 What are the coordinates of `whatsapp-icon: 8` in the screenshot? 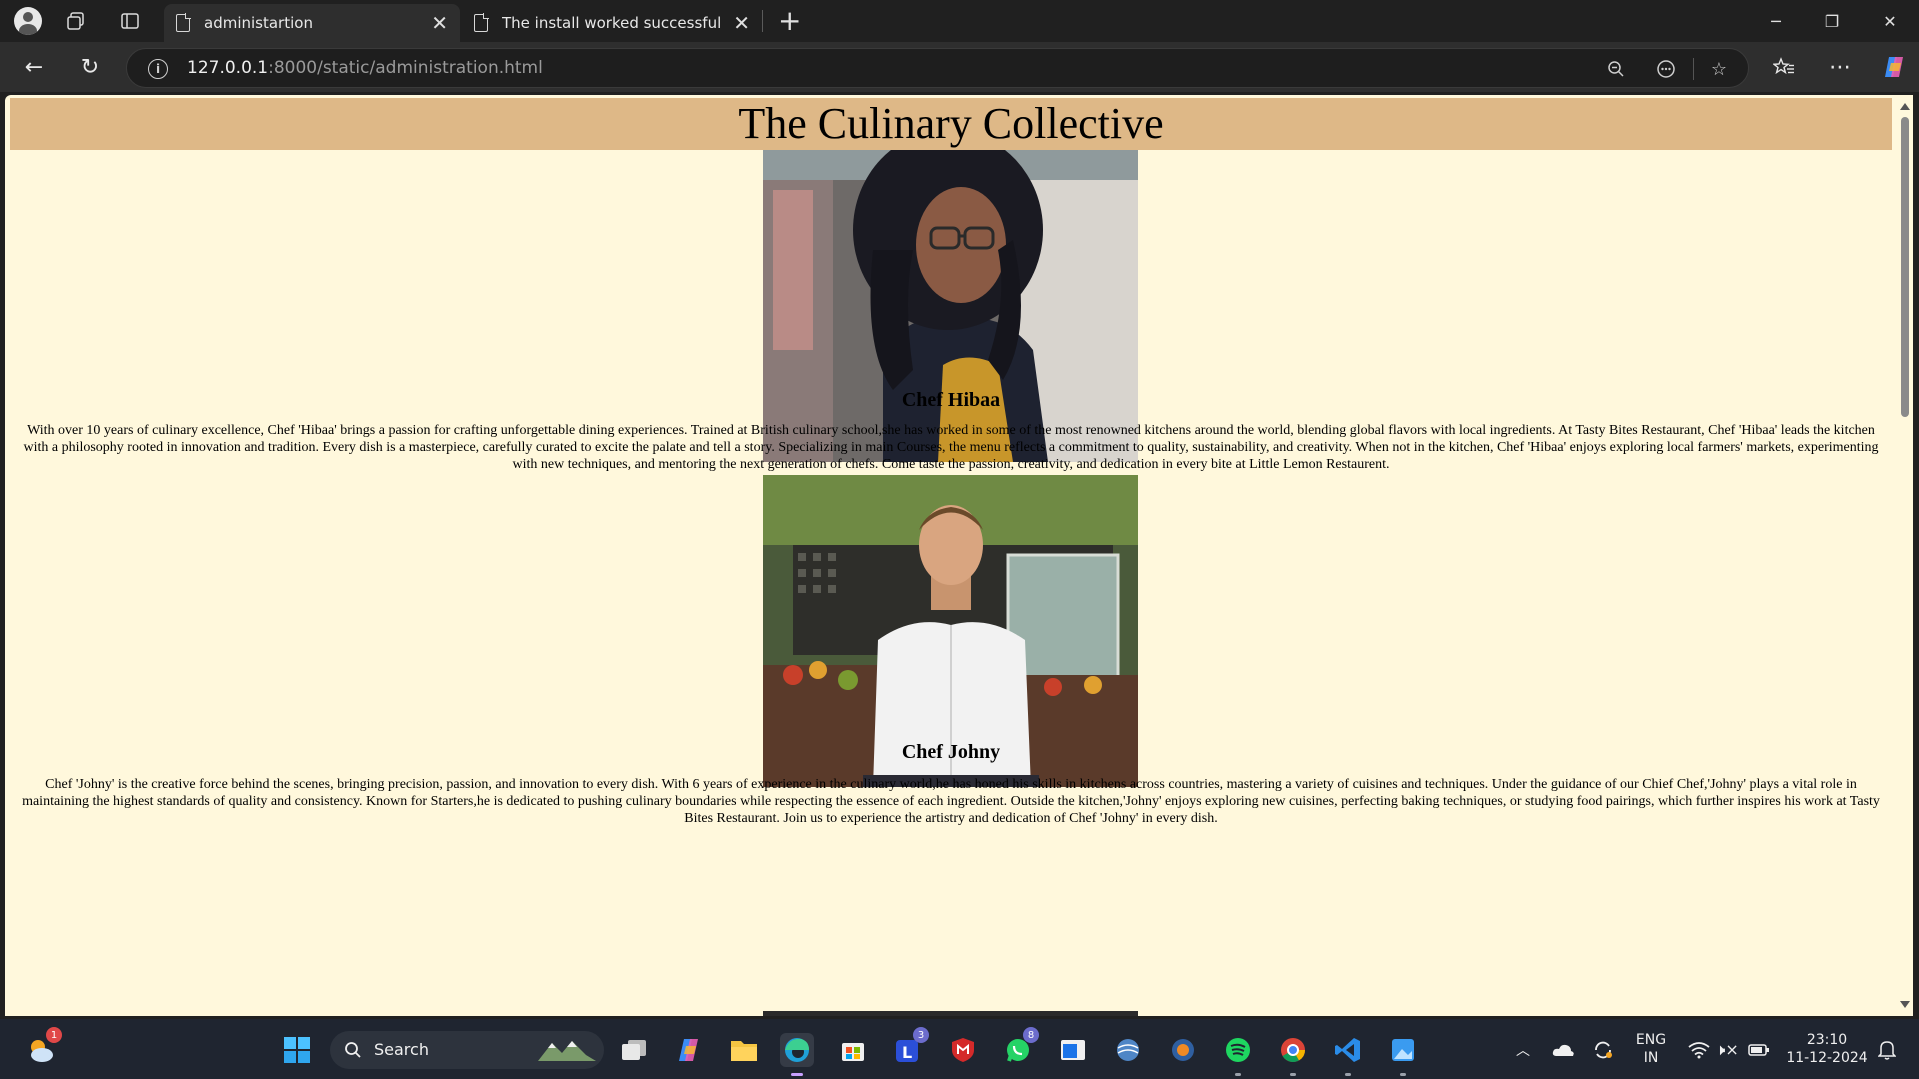 It's located at (1020, 1047).